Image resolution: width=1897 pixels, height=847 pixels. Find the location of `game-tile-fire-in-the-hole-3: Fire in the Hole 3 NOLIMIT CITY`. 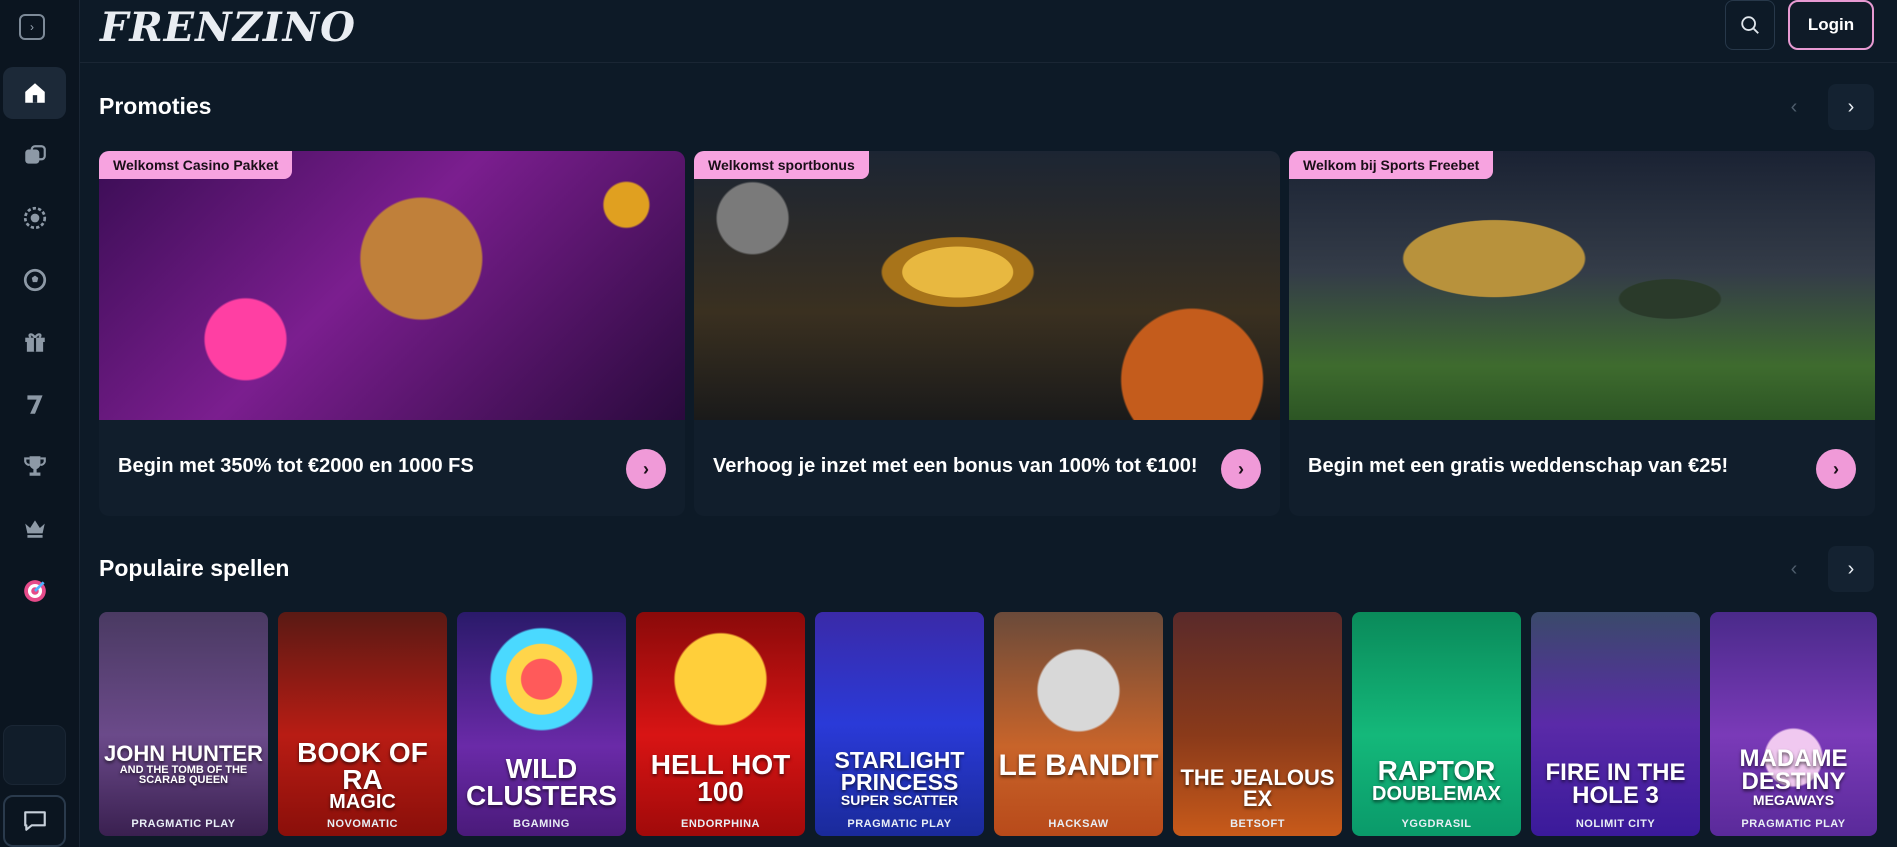

game-tile-fire-in-the-hole-3: Fire in the Hole 3 NOLIMIT CITY is located at coordinates (1615, 724).